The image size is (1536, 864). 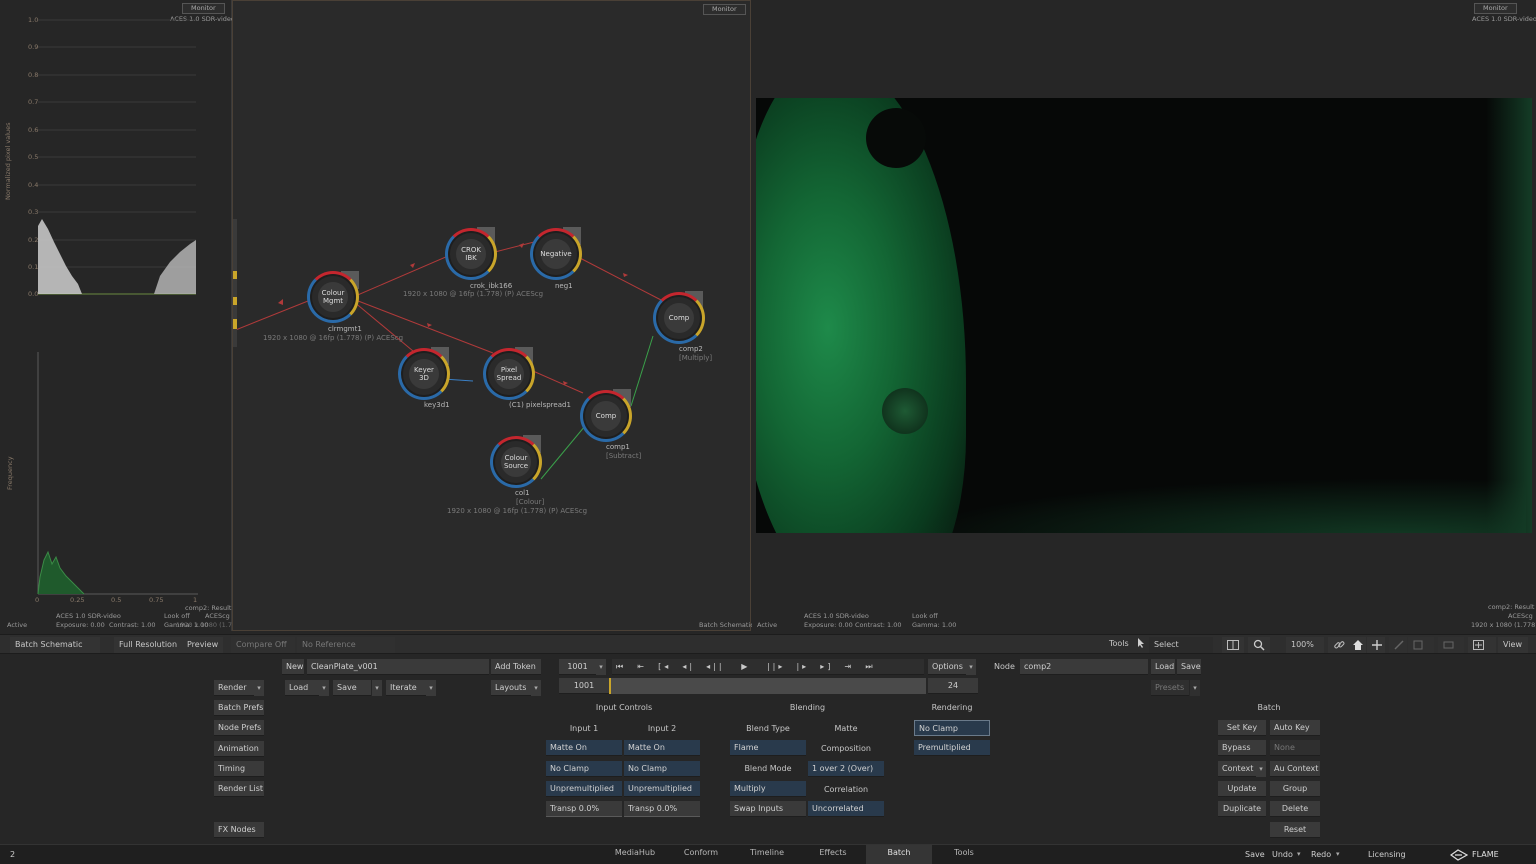 What do you see at coordinates (1084, 667) in the screenshot?
I see `node-name-field: comp2` at bounding box center [1084, 667].